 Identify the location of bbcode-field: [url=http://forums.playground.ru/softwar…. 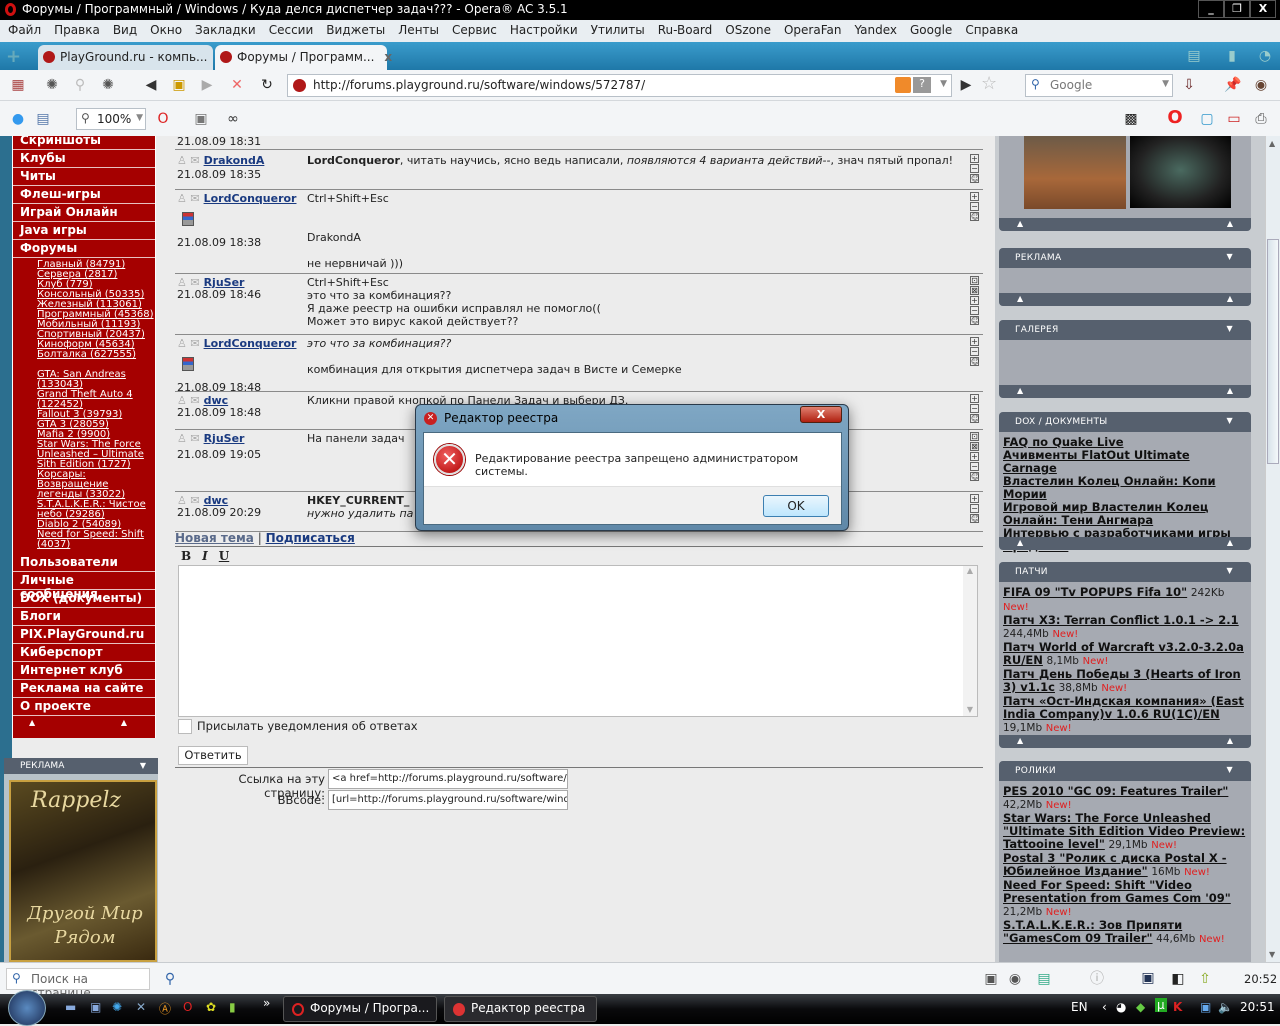
(448, 800).